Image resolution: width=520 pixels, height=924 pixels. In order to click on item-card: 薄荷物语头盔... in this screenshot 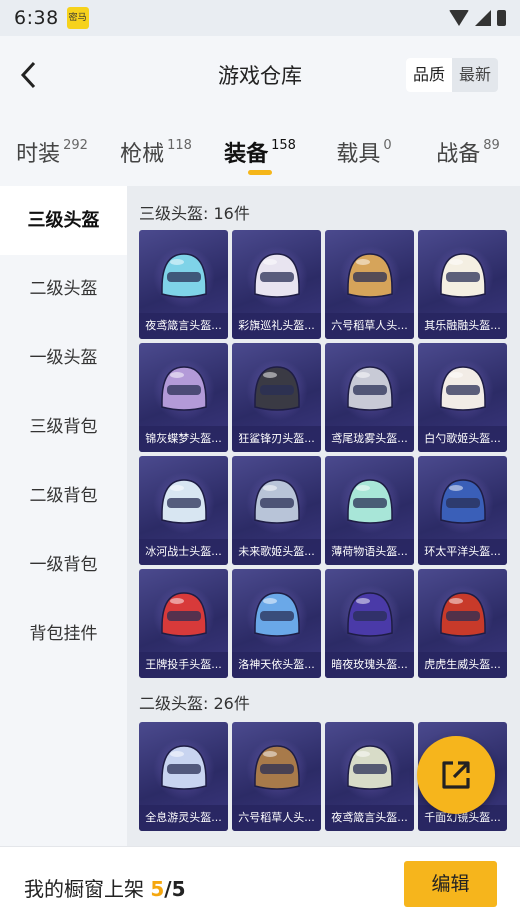, I will do `click(369, 510)`.